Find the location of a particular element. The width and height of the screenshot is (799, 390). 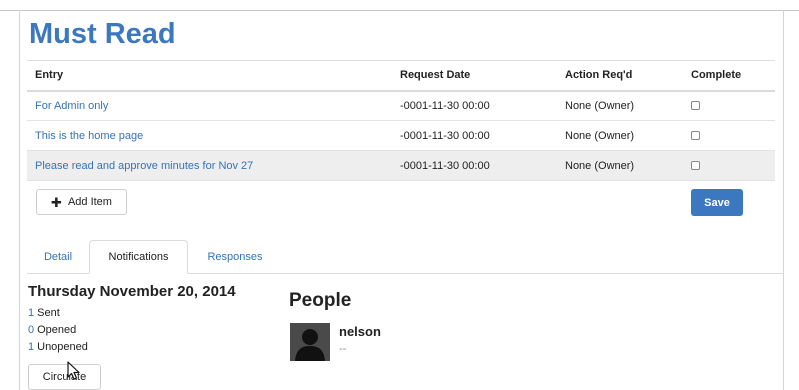

tab-notifications: Notifications is located at coordinates (138, 257).